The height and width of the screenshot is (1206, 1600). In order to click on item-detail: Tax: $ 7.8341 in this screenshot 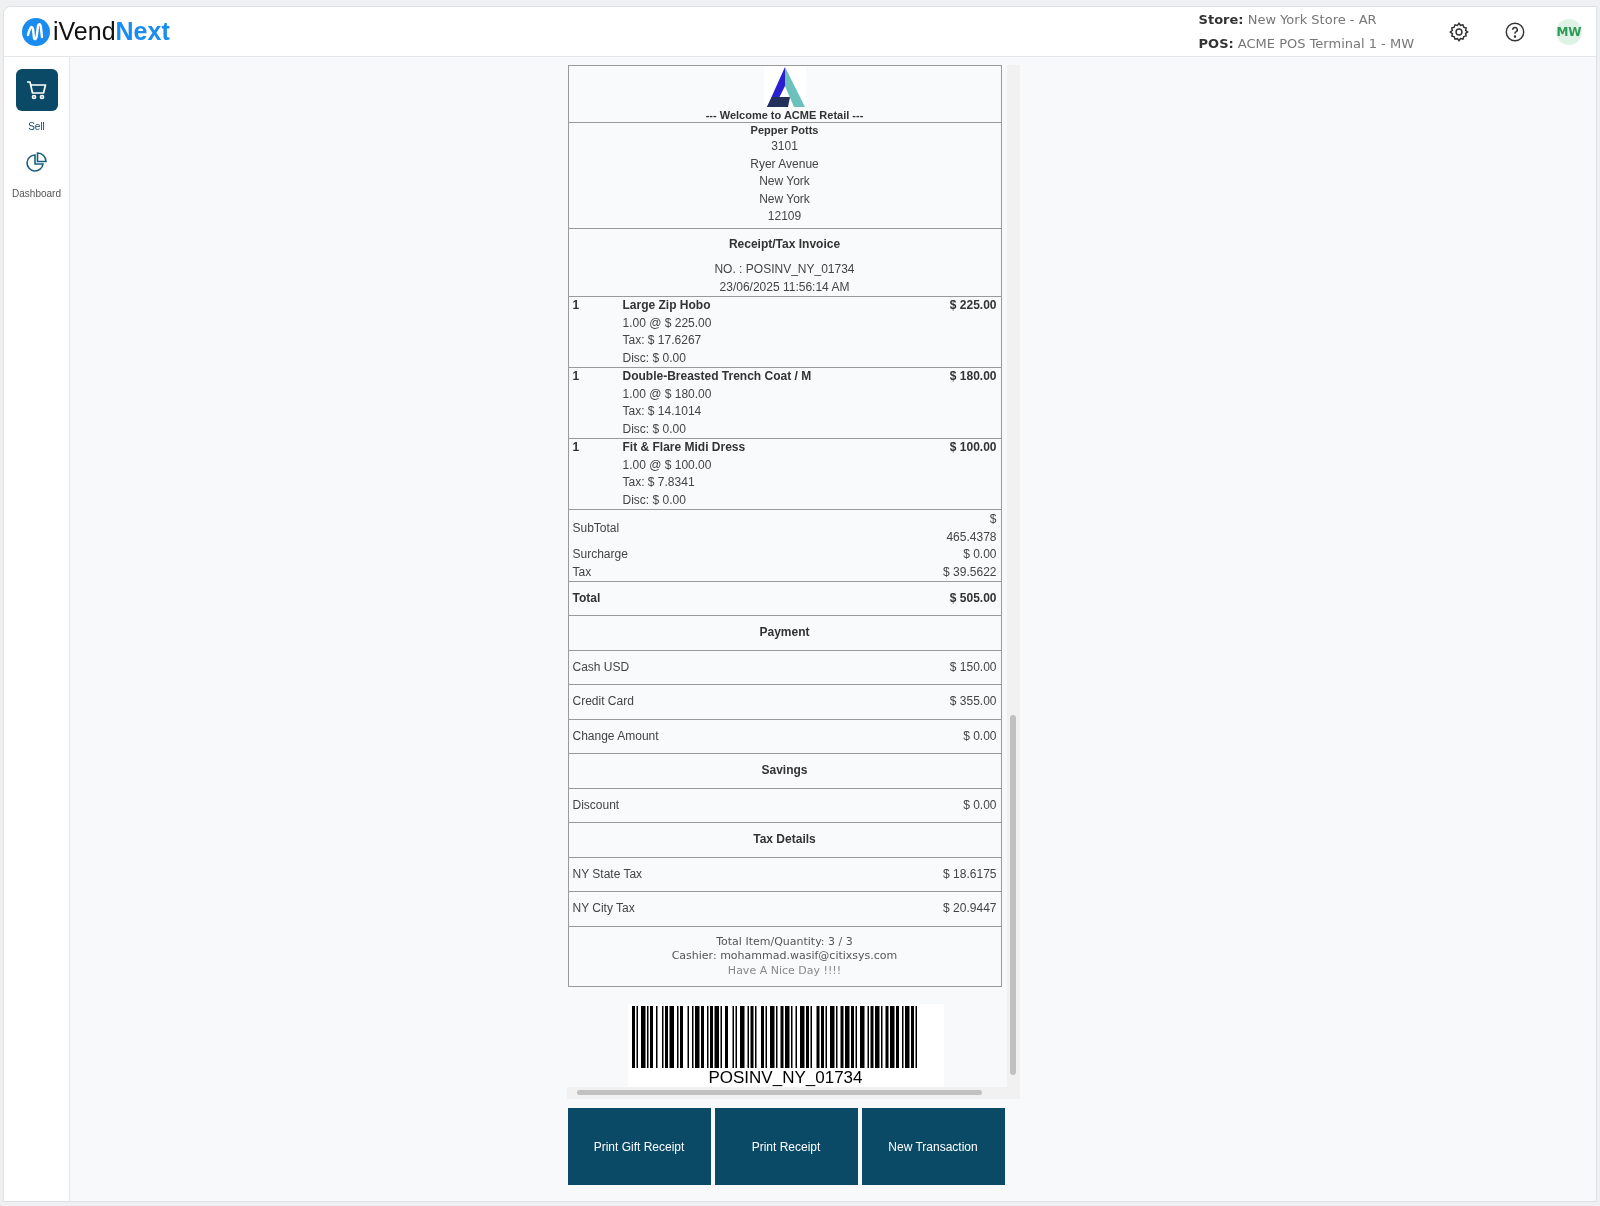, I will do `click(658, 482)`.